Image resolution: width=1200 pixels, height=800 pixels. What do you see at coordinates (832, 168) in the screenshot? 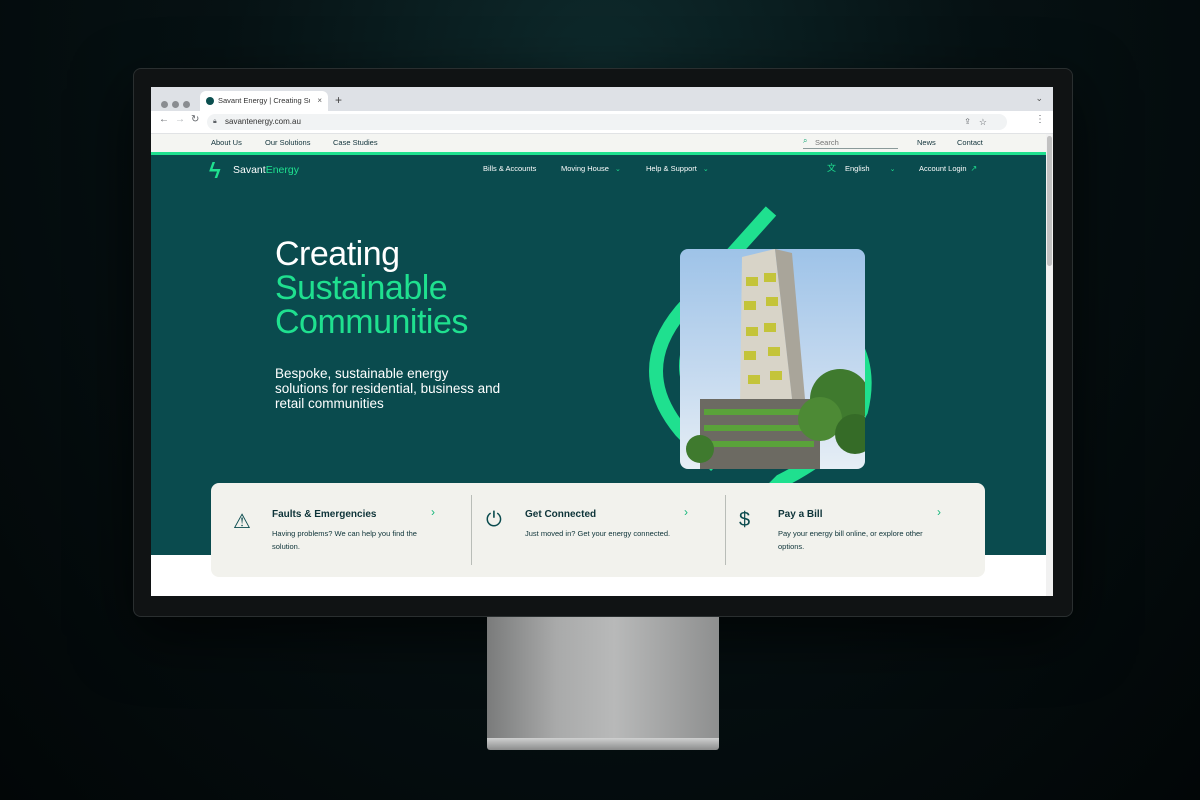
I see `translate-icon: 文` at bounding box center [832, 168].